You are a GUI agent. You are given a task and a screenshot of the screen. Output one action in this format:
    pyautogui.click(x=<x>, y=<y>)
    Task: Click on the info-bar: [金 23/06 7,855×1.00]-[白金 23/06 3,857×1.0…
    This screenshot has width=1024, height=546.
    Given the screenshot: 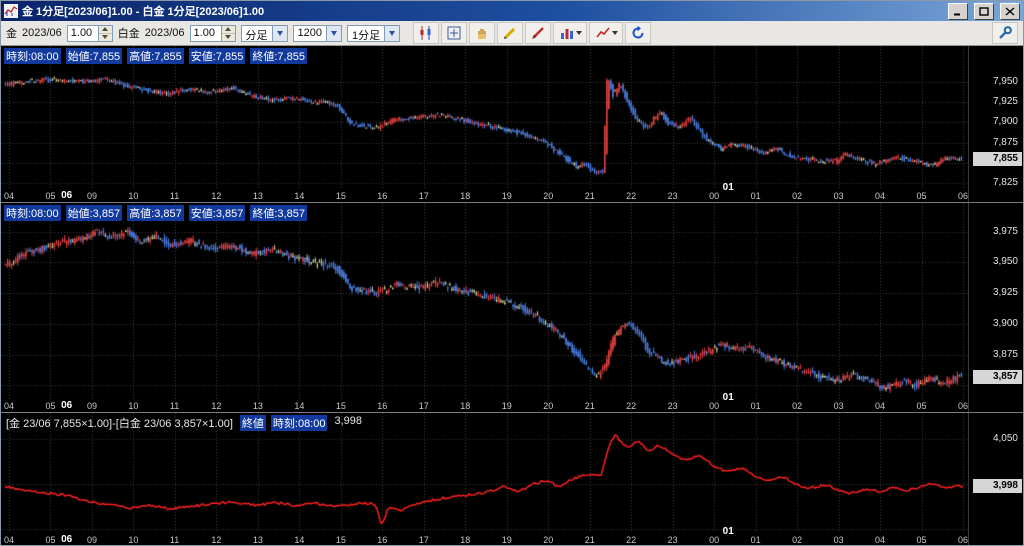 What is the action you would take?
    pyautogui.click(x=184, y=423)
    